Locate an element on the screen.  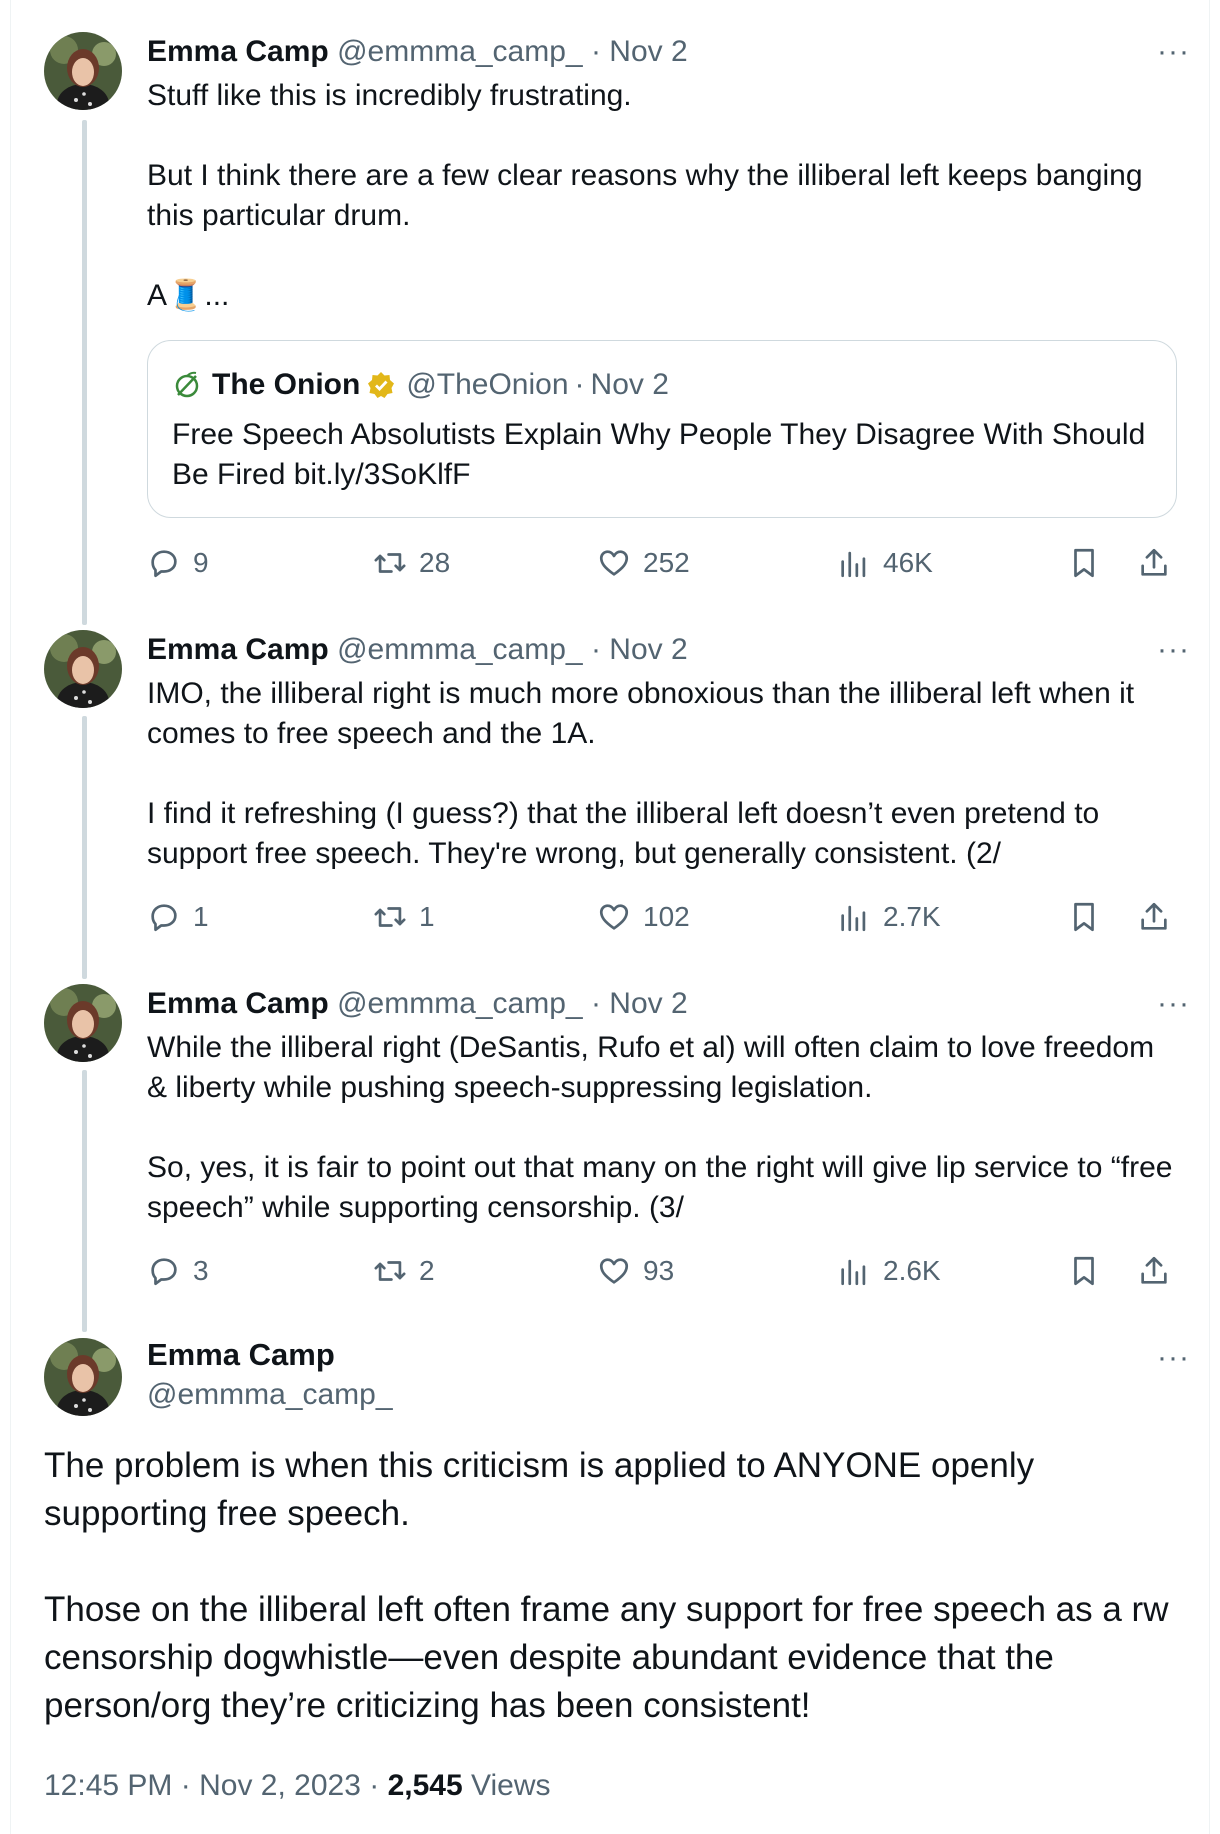
views-button: 2.6K is located at coordinates (889, 1271).